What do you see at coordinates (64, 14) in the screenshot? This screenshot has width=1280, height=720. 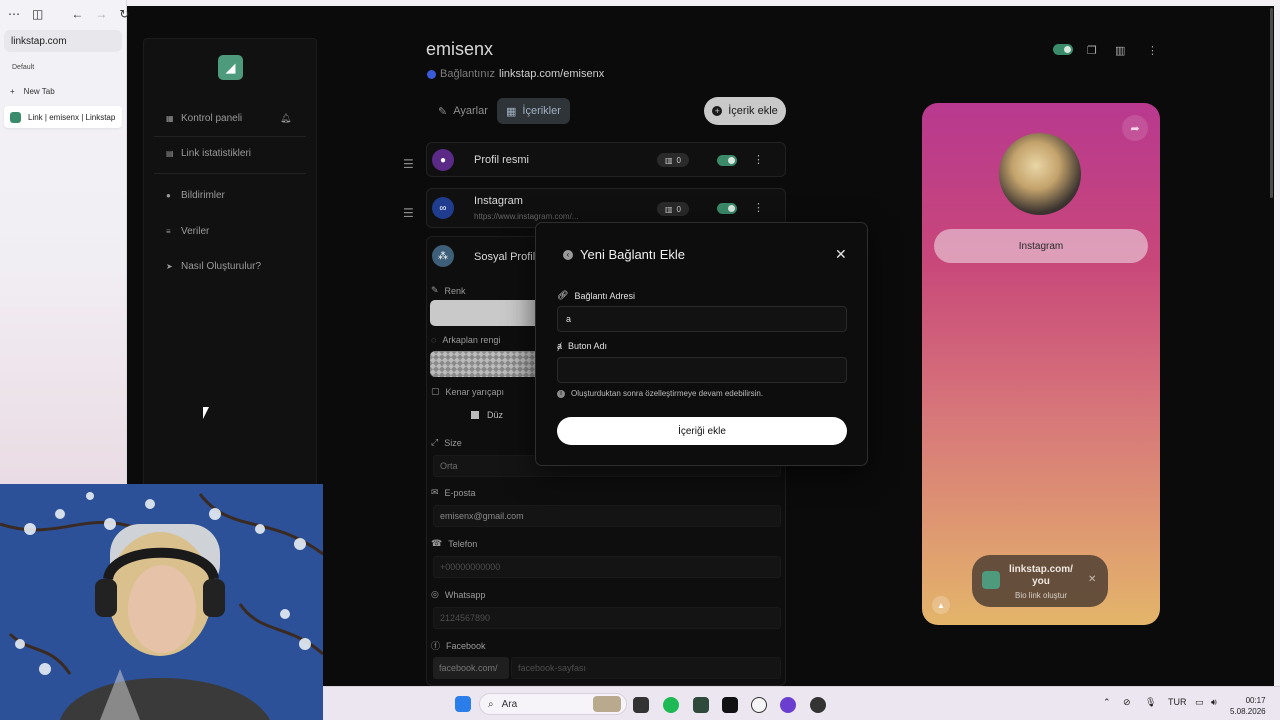 I see `browser-toolbar: ⋯ ◫ ← → ↻` at bounding box center [64, 14].